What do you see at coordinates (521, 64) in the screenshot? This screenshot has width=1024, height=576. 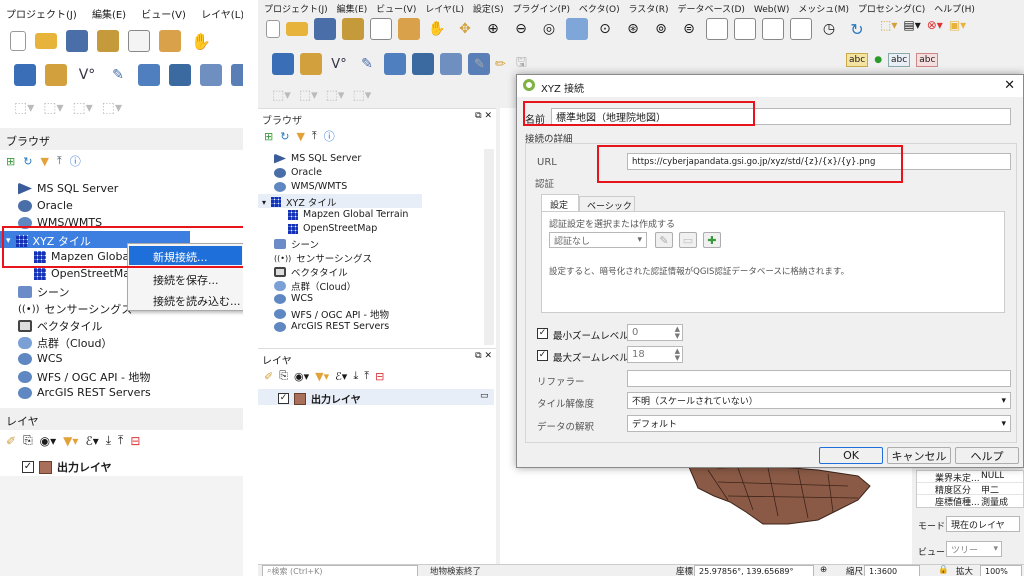 I see `save-edits-icon: 🖫` at bounding box center [521, 64].